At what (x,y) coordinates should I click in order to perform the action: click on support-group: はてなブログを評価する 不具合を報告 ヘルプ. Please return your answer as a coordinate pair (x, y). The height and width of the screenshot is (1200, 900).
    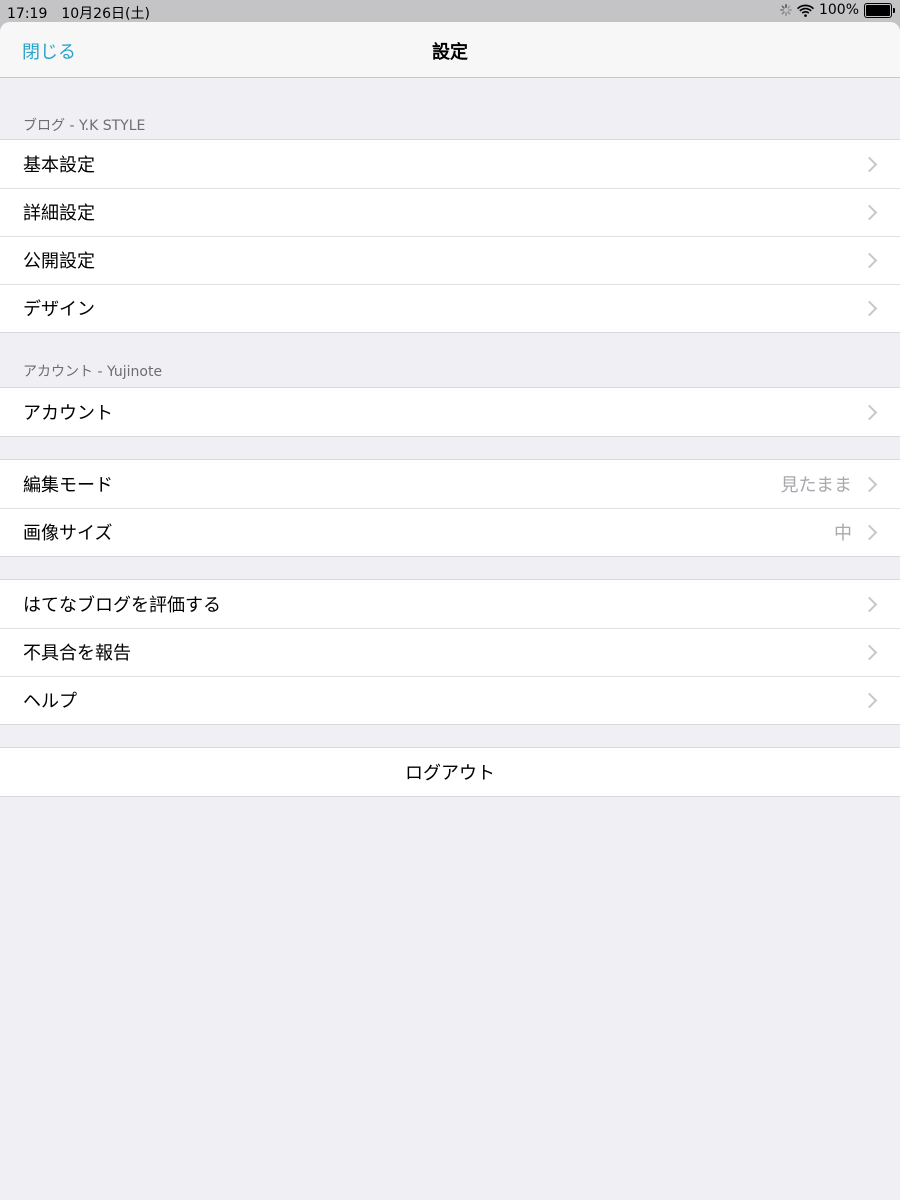
    Looking at the image, I should click on (450, 652).